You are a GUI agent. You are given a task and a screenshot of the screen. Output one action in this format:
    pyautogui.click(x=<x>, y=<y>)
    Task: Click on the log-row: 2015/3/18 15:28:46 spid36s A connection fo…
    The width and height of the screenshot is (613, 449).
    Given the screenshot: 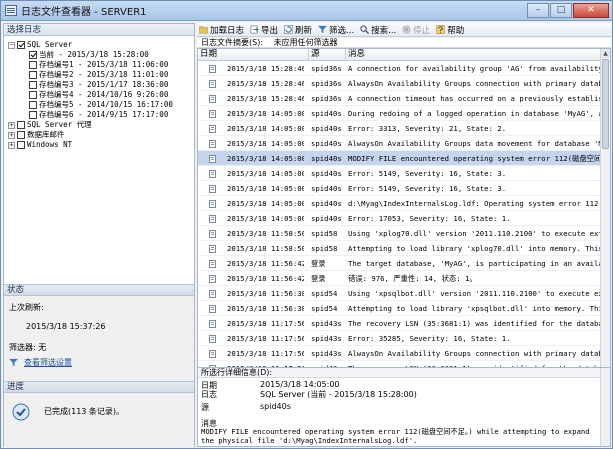 What is the action you would take?
    pyautogui.click(x=399, y=68)
    